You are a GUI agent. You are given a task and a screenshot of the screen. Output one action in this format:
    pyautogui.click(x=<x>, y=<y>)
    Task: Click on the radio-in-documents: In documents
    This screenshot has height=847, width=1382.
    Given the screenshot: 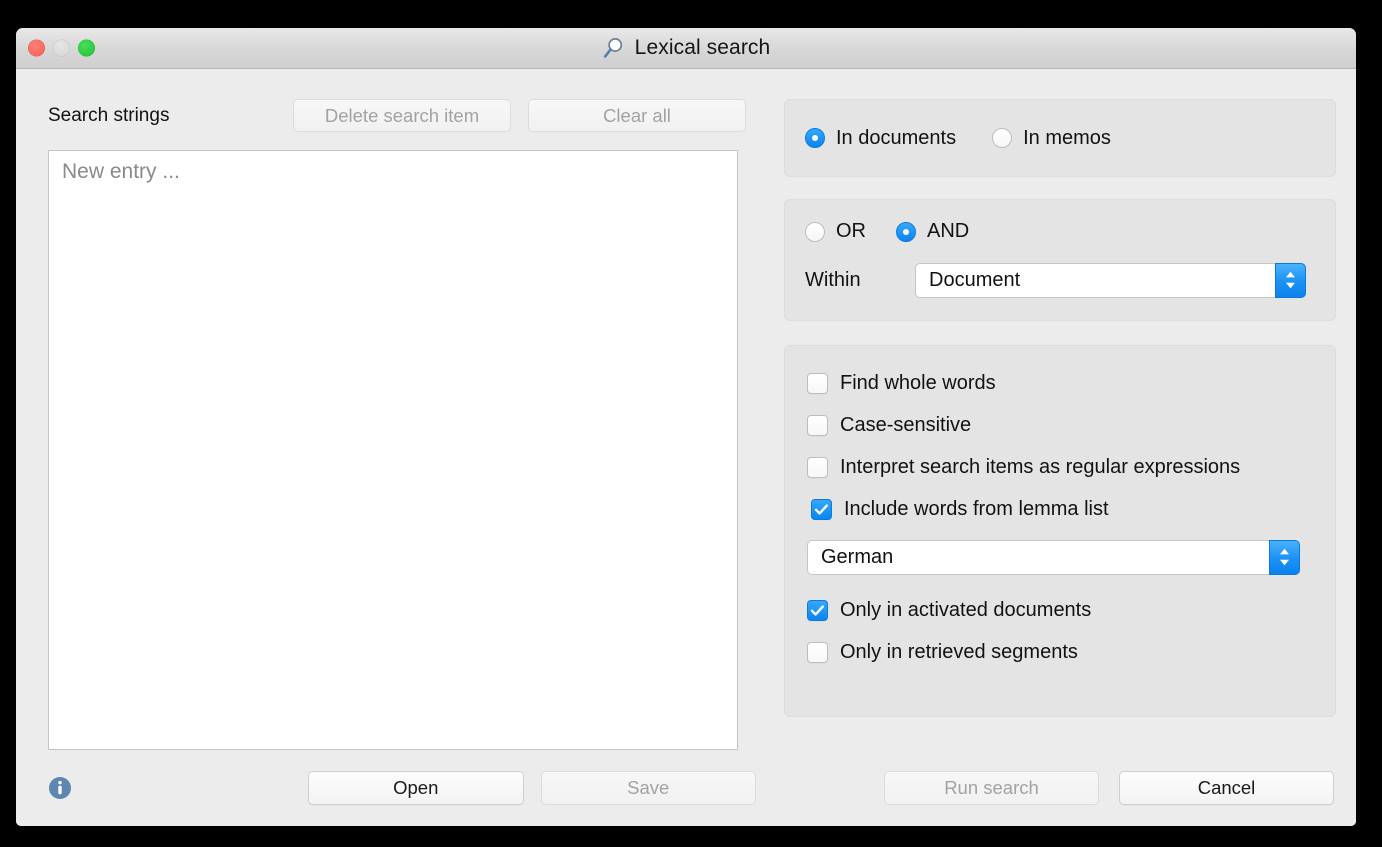 What is the action you would take?
    pyautogui.click(x=880, y=138)
    